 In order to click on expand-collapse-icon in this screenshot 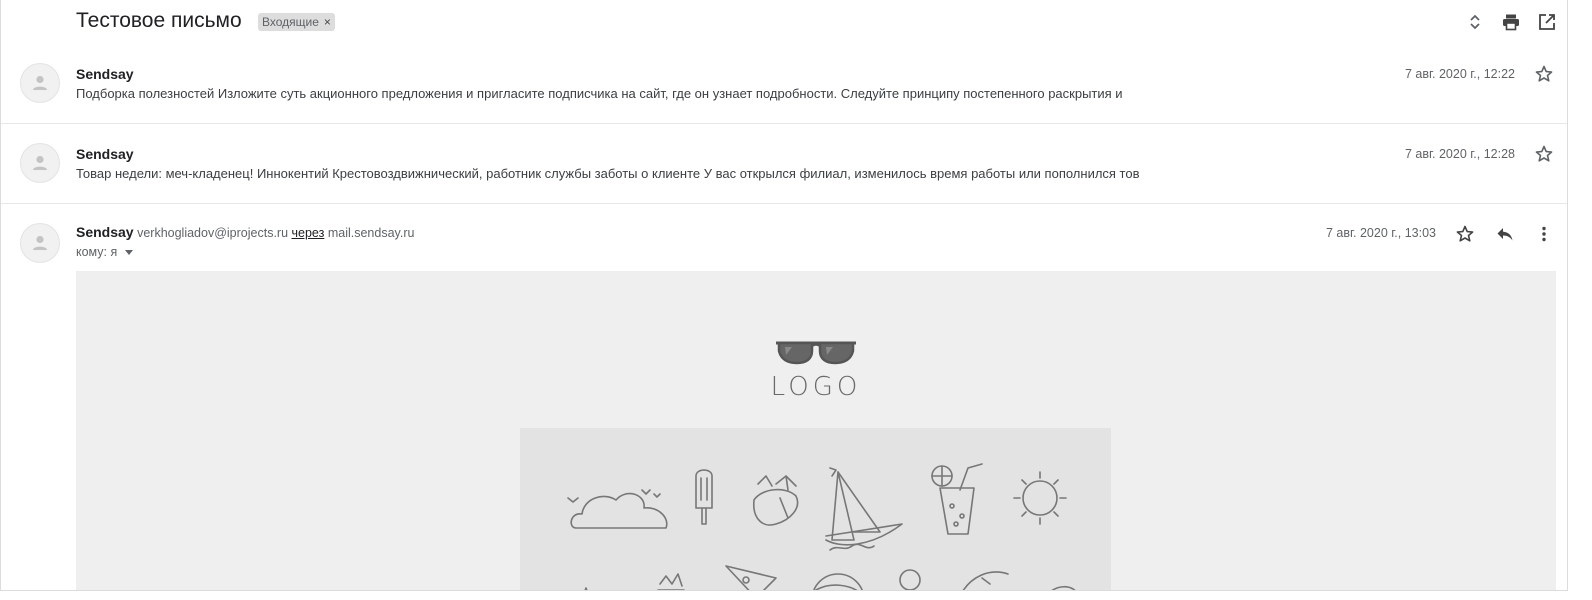, I will do `click(1475, 22)`.